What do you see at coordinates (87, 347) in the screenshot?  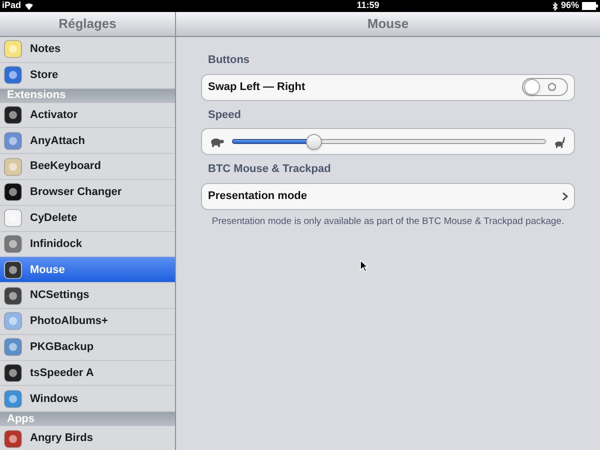 I see `sidebar-item: PKGBackup` at bounding box center [87, 347].